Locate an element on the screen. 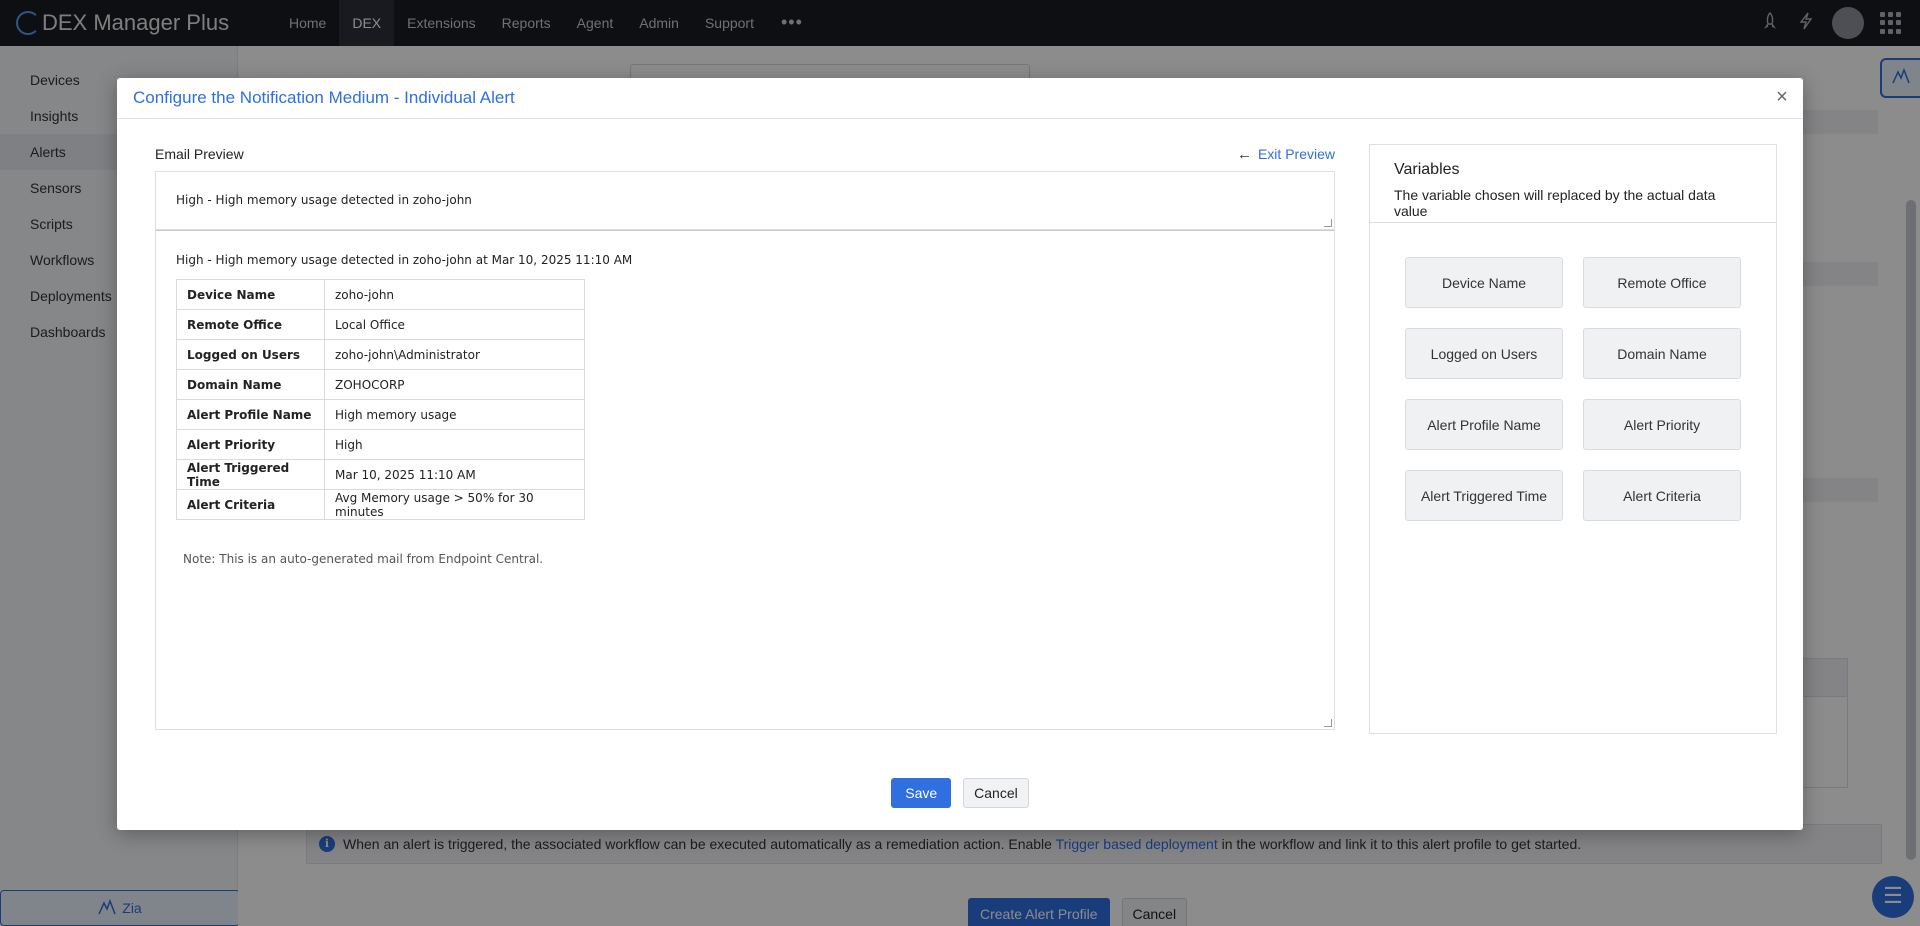 The height and width of the screenshot is (926, 1920). variable-remote-office: Remote Office is located at coordinates (1662, 282).